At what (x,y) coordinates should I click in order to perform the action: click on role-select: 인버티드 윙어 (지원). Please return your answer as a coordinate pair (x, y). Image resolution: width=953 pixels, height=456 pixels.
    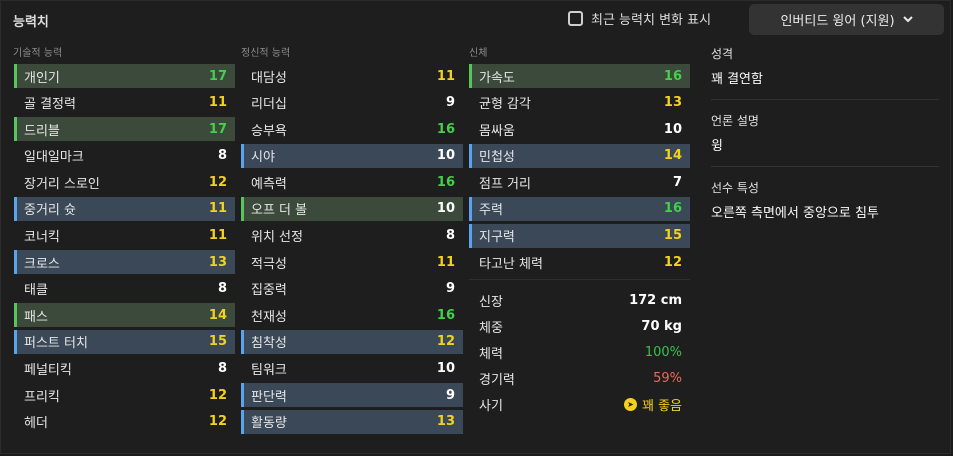
    Looking at the image, I should click on (846, 19).